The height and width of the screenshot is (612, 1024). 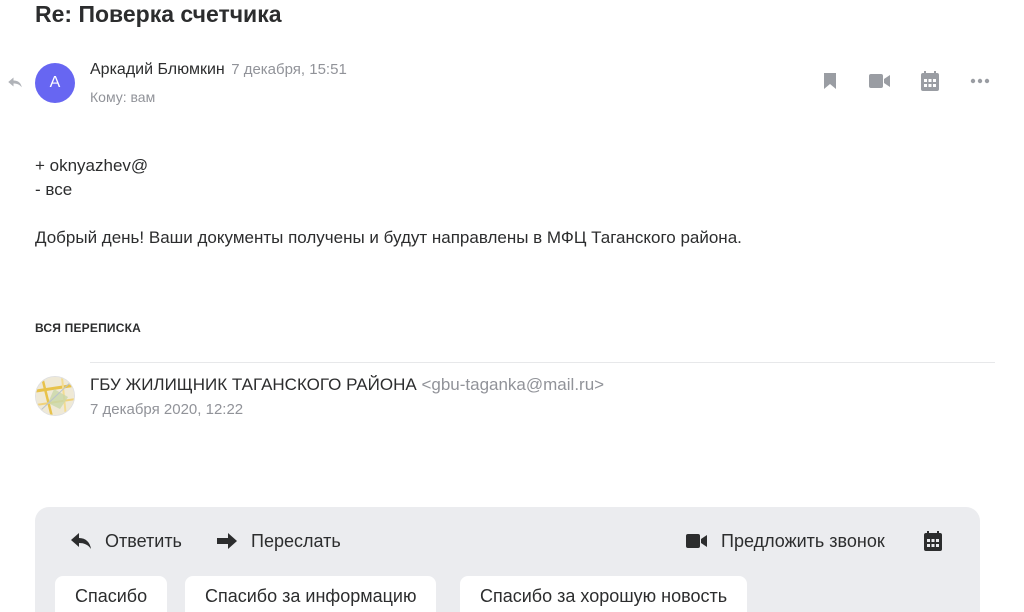 I want to click on thread-title: ВСЯ ПЕРЕПИСКА, so click(x=88, y=328).